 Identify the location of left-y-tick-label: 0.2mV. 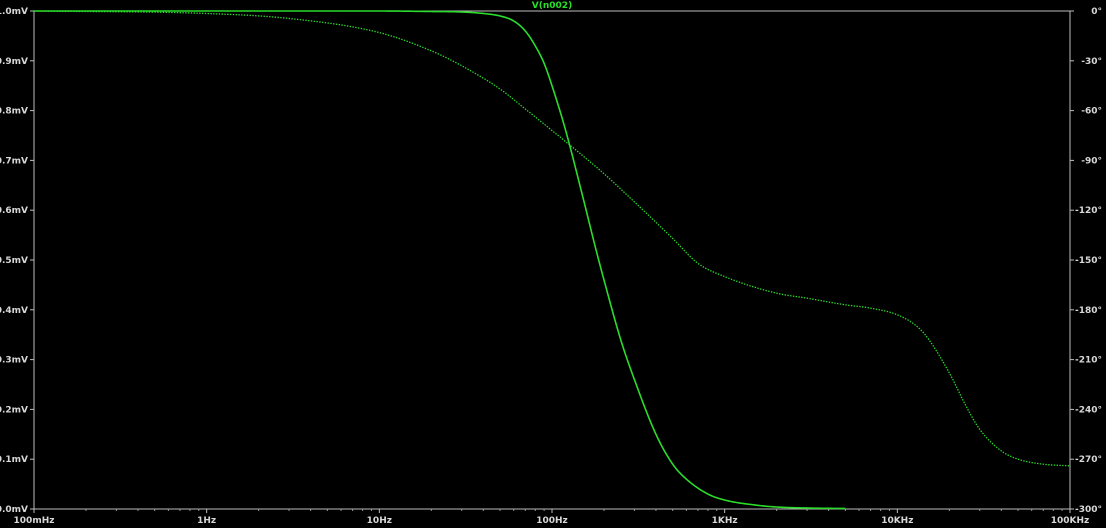
(14, 410).